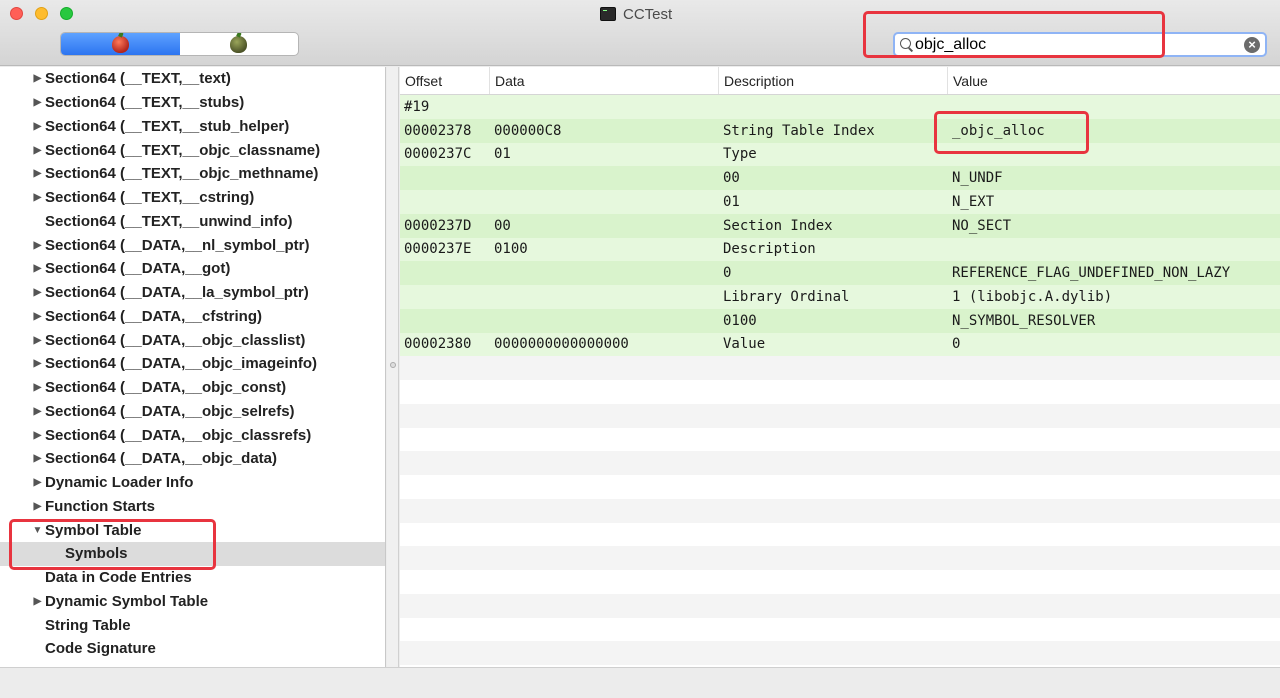 The width and height of the screenshot is (1280, 698). I want to click on column-header-offset: Offset, so click(445, 80).